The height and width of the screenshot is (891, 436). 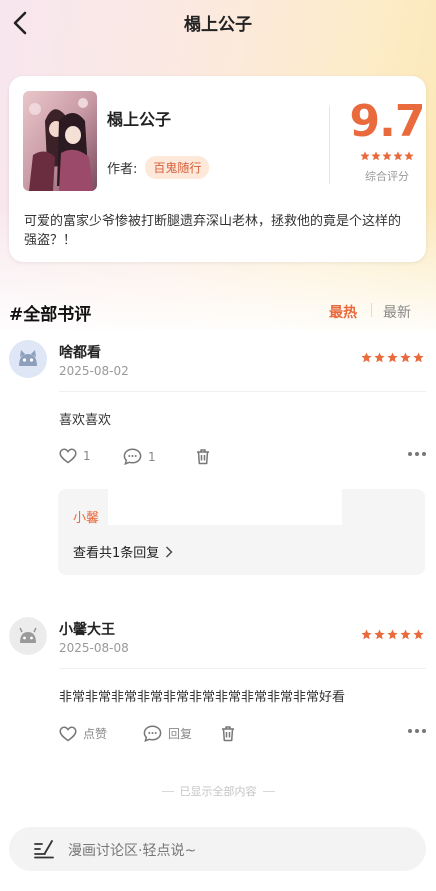 I want to click on comment-placeholder: 漫画讨论区·轻点说~, so click(x=132, y=851).